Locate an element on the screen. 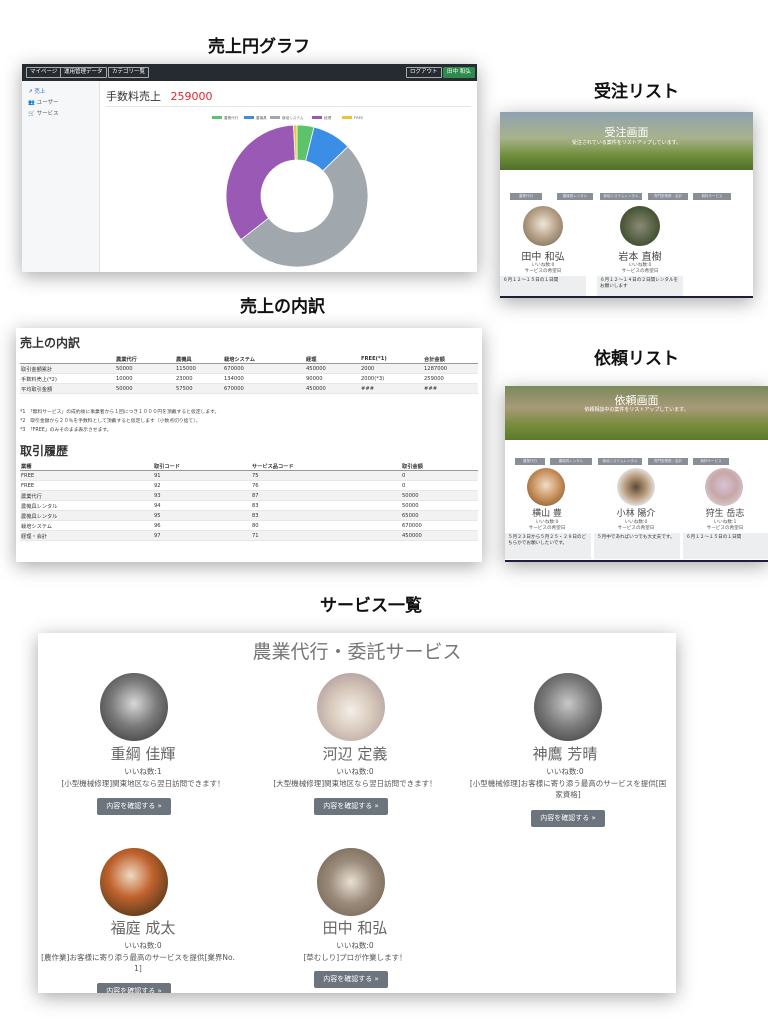 The height and width of the screenshot is (1024, 768). legend-label: FREE is located at coordinates (359, 118).